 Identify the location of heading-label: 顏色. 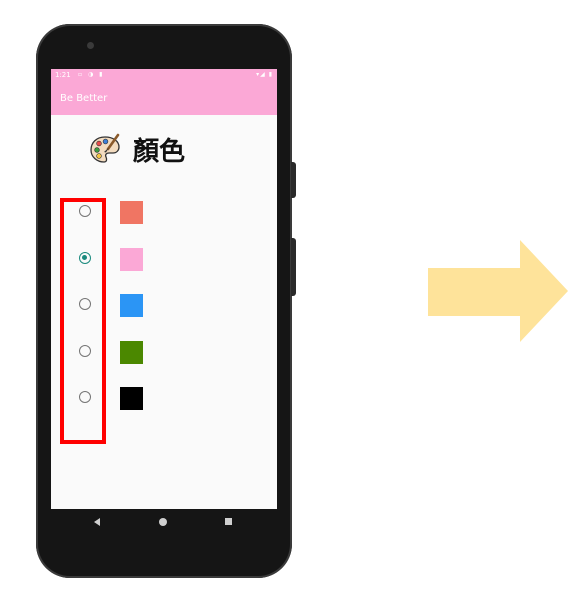
(159, 151).